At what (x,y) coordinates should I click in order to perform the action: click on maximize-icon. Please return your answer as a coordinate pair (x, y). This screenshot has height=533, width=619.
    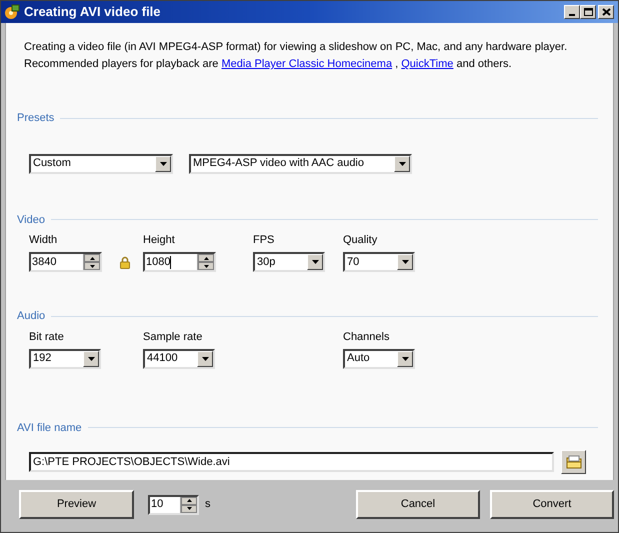
    Looking at the image, I should click on (588, 12).